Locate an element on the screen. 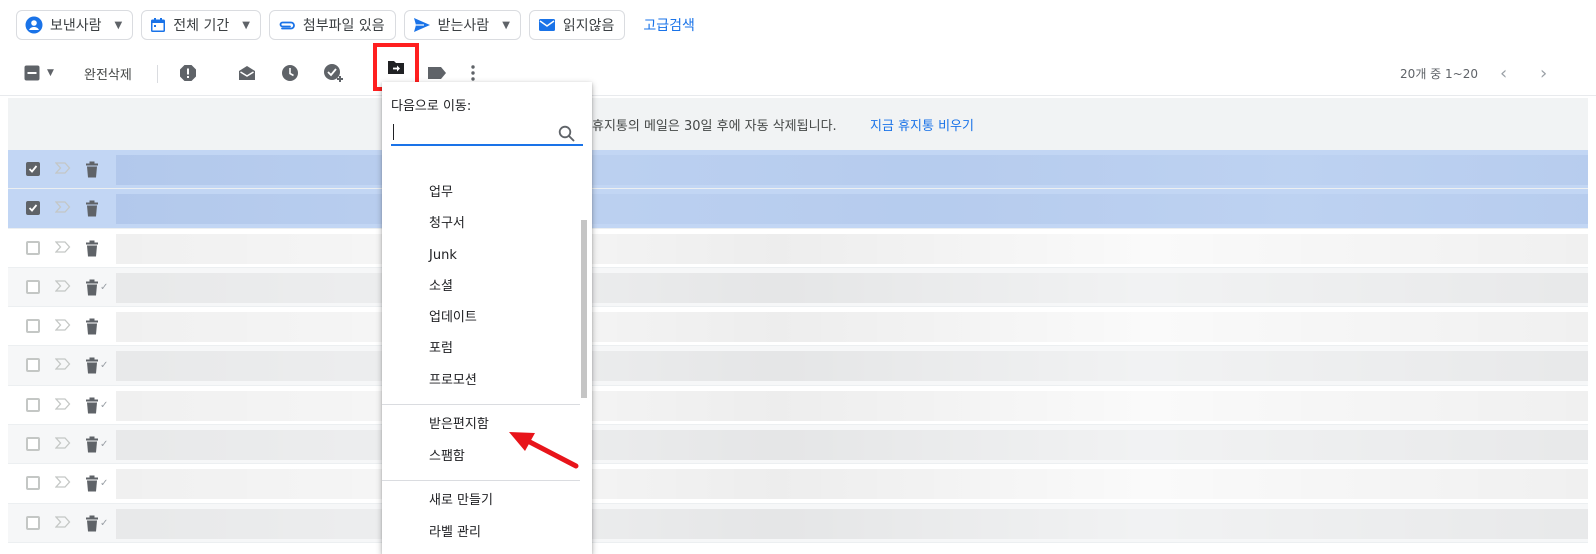  empty-trash-link: 지금 휴지통 비우기 is located at coordinates (922, 124).